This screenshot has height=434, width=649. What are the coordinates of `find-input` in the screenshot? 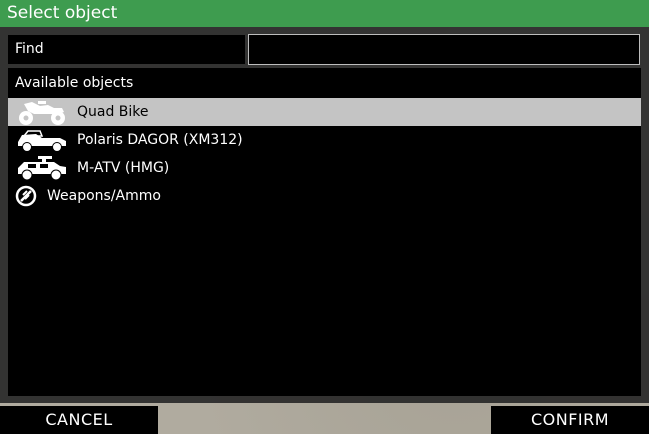 It's located at (444, 49).